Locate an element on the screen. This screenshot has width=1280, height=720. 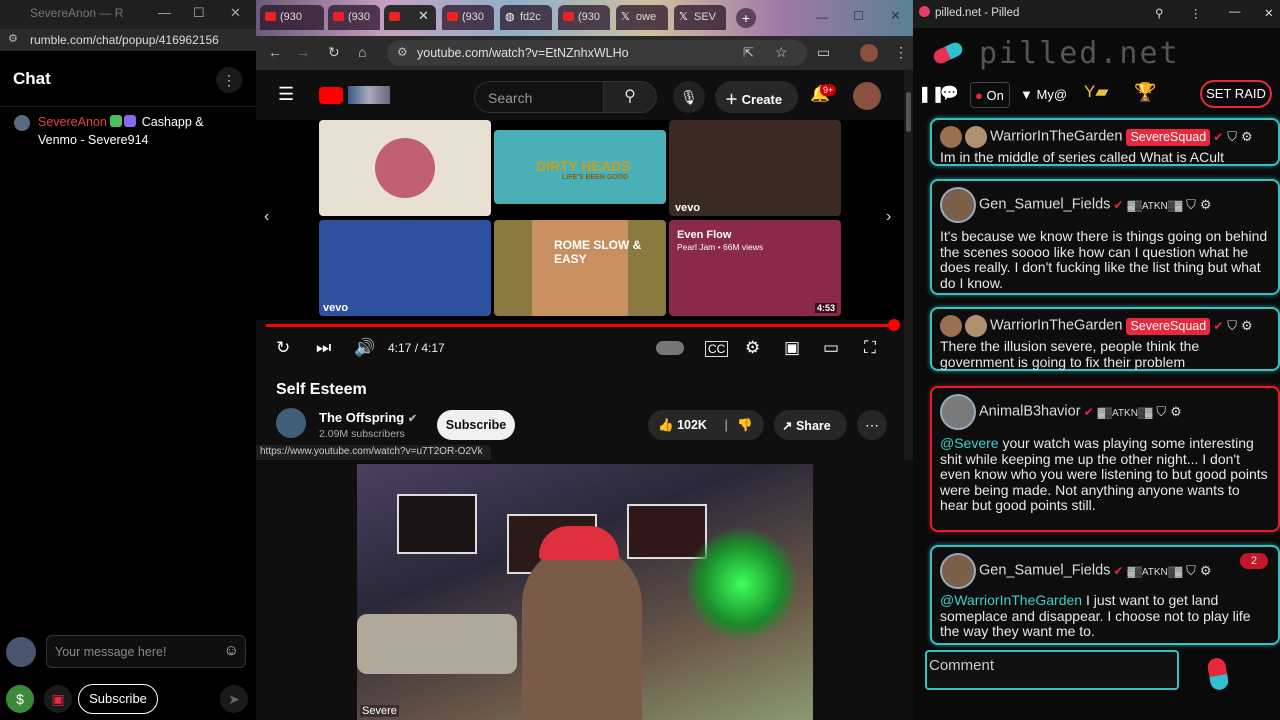
trophy-icon: 🏆 is located at coordinates (1145, 92).